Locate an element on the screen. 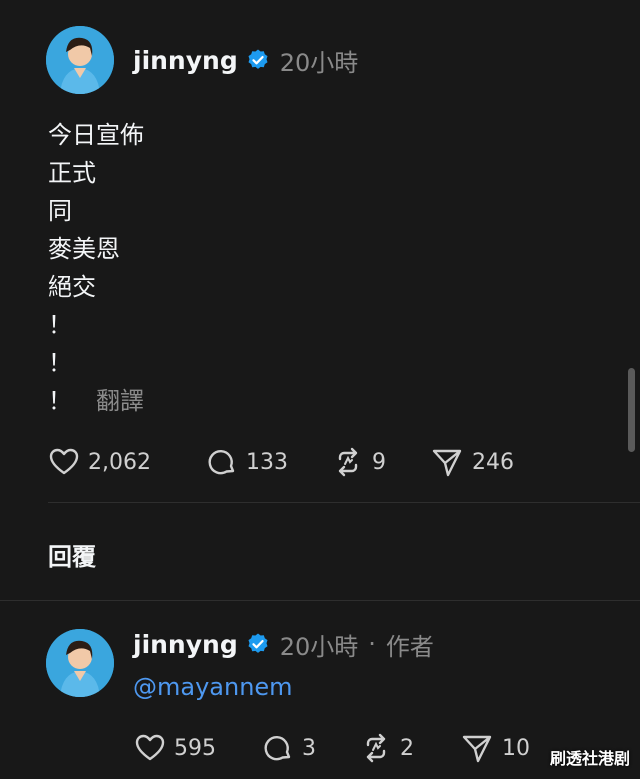 This screenshot has height=779, width=640. like-button: 2,062 is located at coordinates (99, 462).